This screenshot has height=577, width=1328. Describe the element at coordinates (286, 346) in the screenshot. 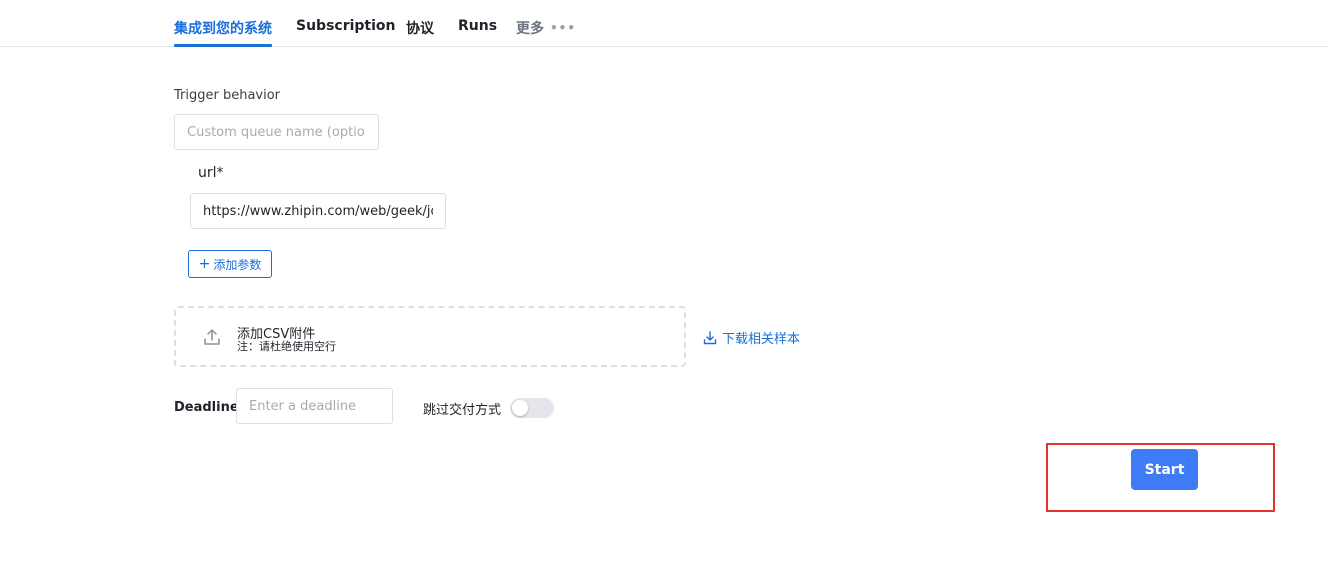

I see `upload-note: 注：请杜绝使用空行` at that location.